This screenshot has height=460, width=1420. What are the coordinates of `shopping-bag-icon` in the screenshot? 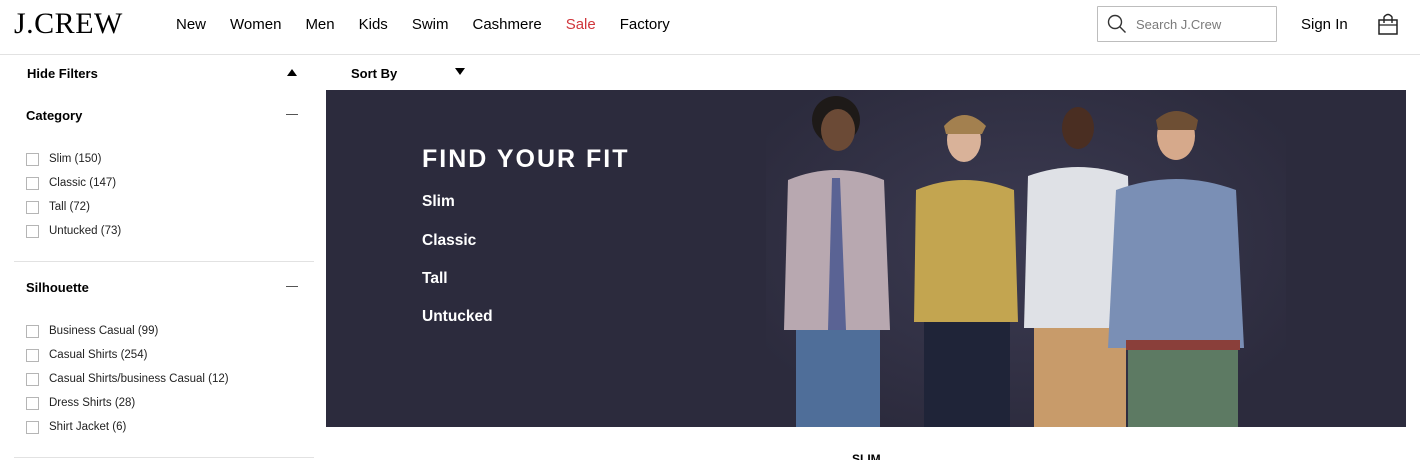 It's located at (1388, 24).